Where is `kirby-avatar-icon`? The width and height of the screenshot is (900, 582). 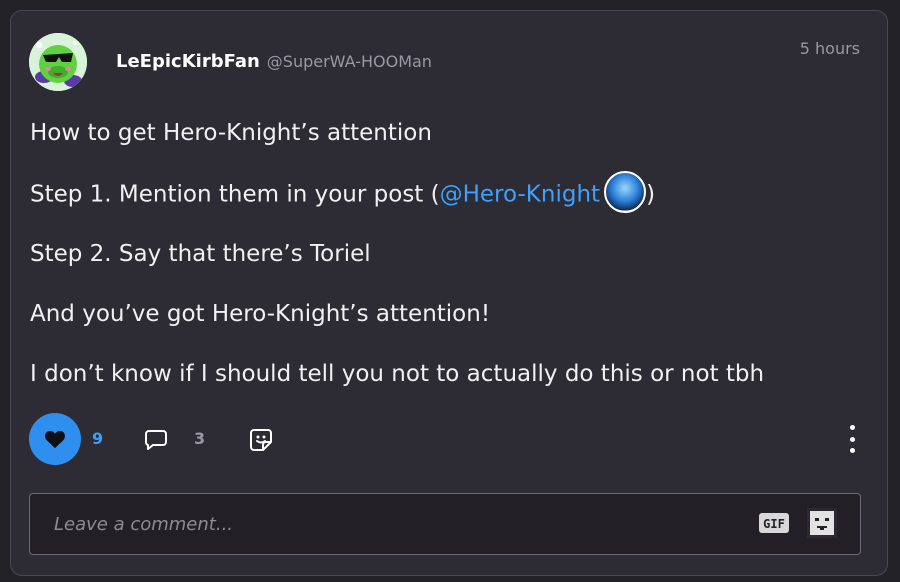
kirby-avatar-icon is located at coordinates (58, 62).